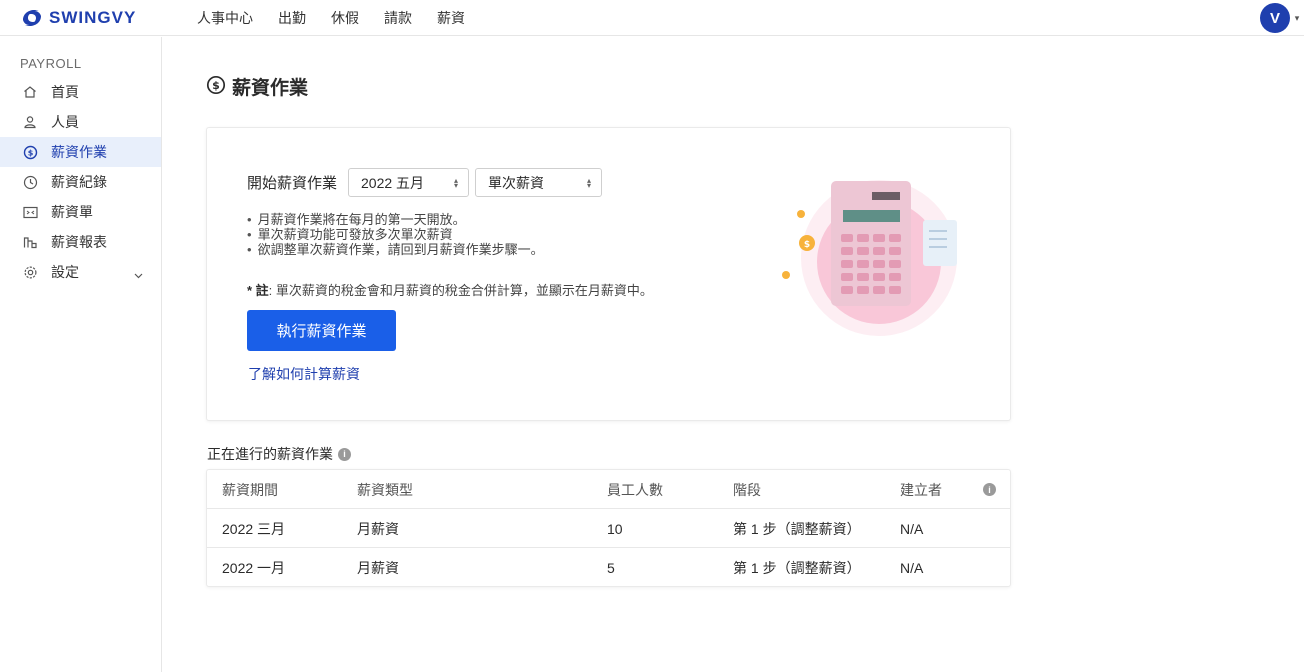 The width and height of the screenshot is (1304, 672). I want to click on sidebar-heading: PAYROLL, so click(51, 63).